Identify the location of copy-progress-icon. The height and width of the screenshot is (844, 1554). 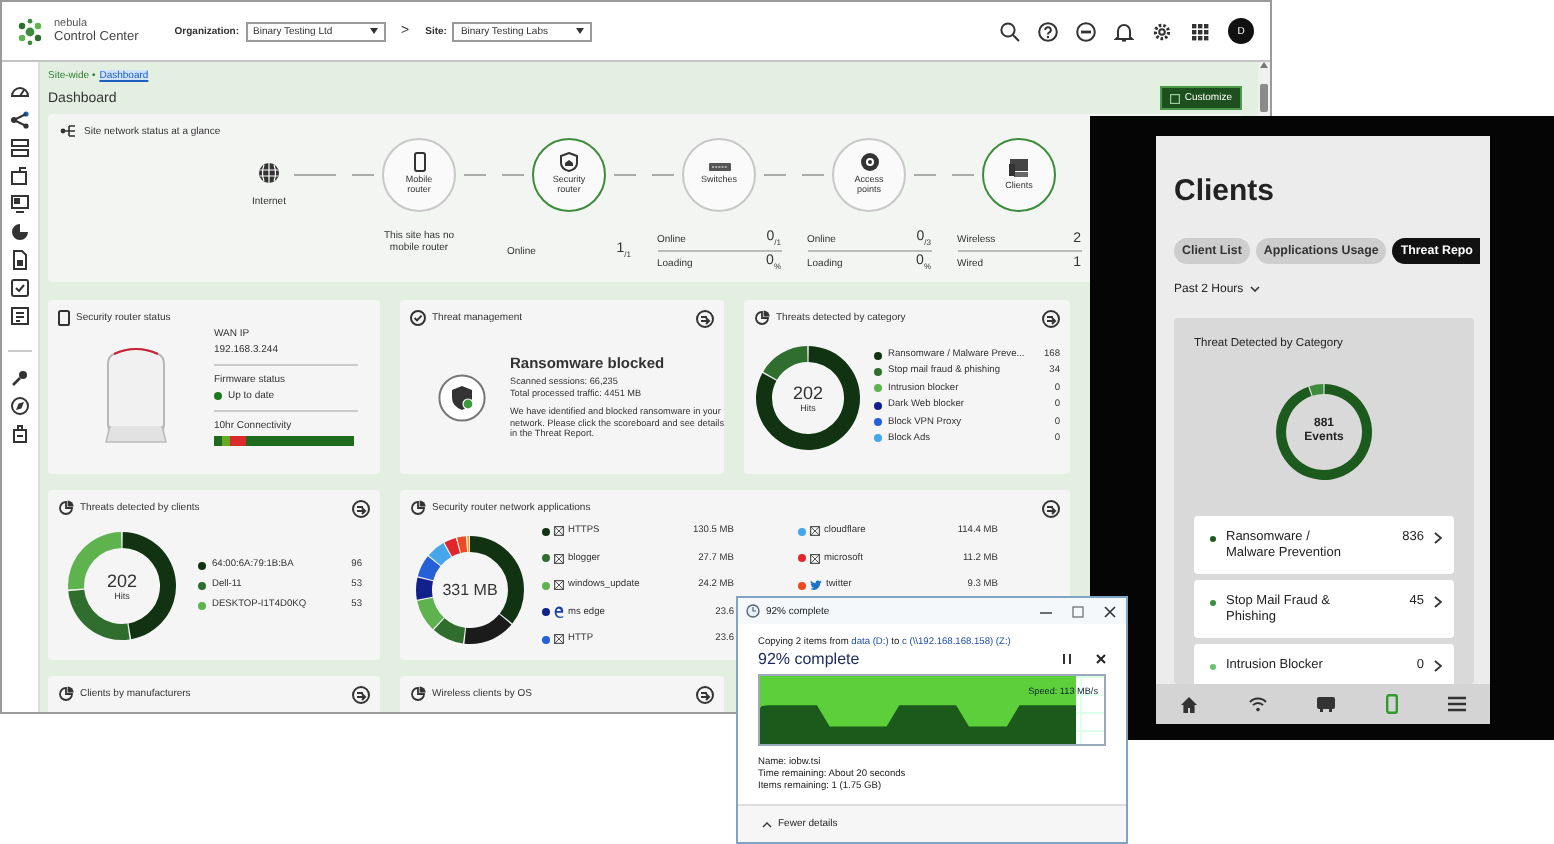
(753, 611).